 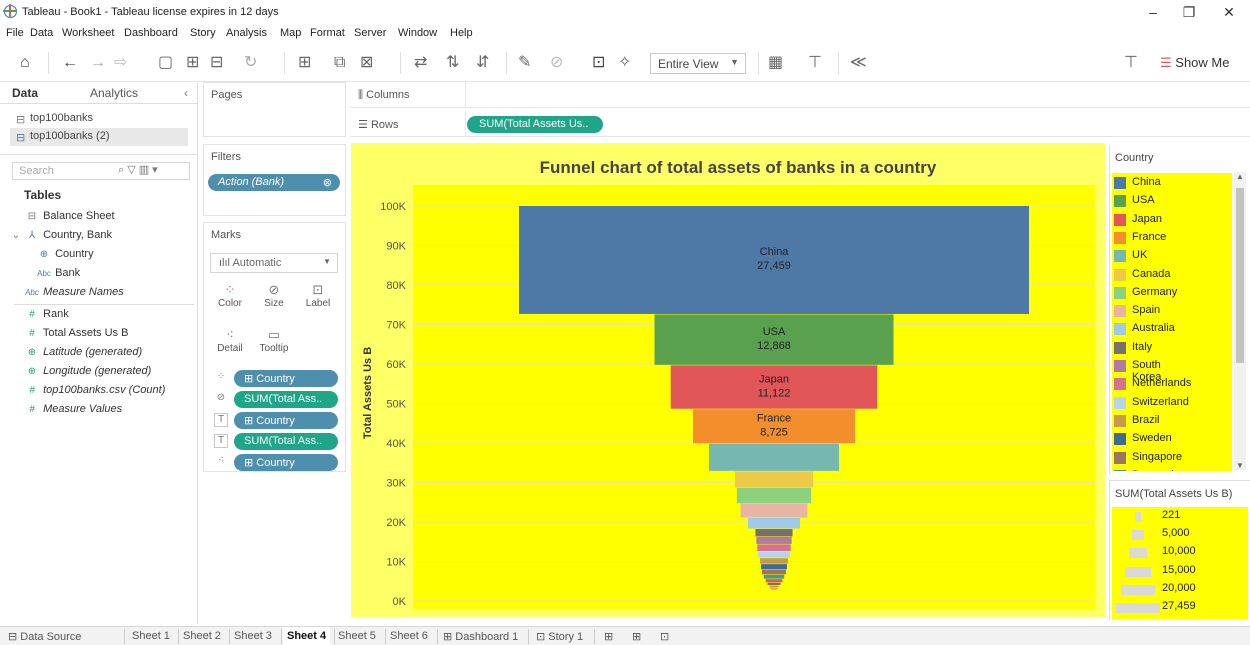 What do you see at coordinates (203, 33) in the screenshot?
I see `menu-story: Story` at bounding box center [203, 33].